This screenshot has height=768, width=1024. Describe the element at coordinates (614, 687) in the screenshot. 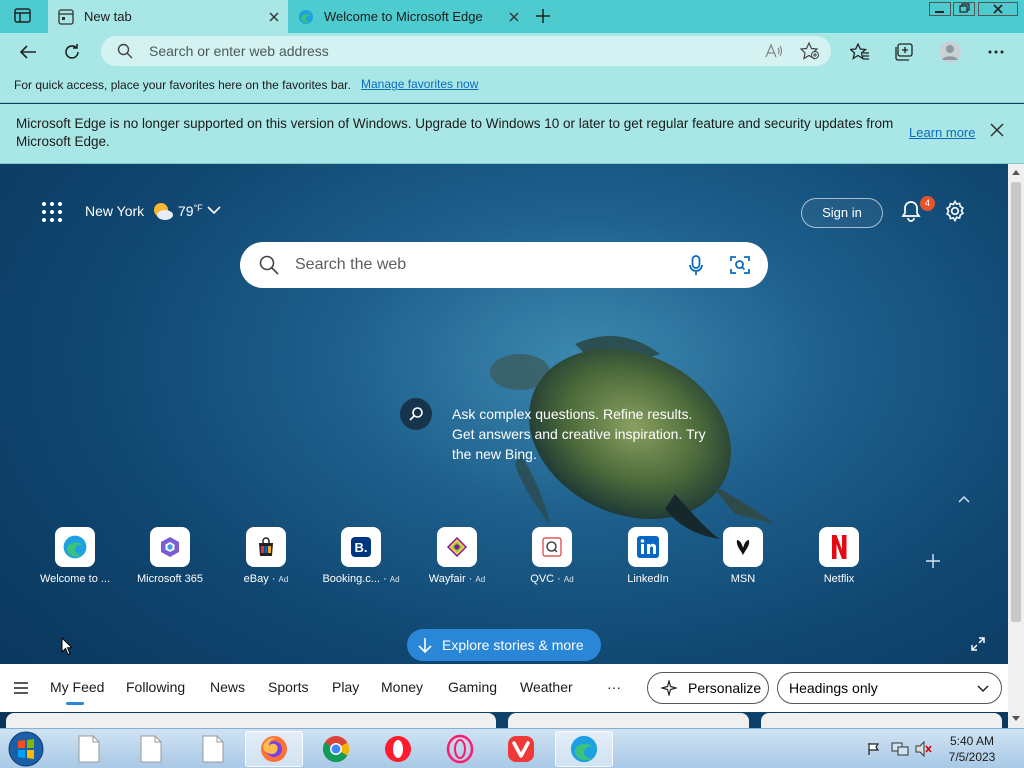

I see `feed-more-button: ···` at that location.